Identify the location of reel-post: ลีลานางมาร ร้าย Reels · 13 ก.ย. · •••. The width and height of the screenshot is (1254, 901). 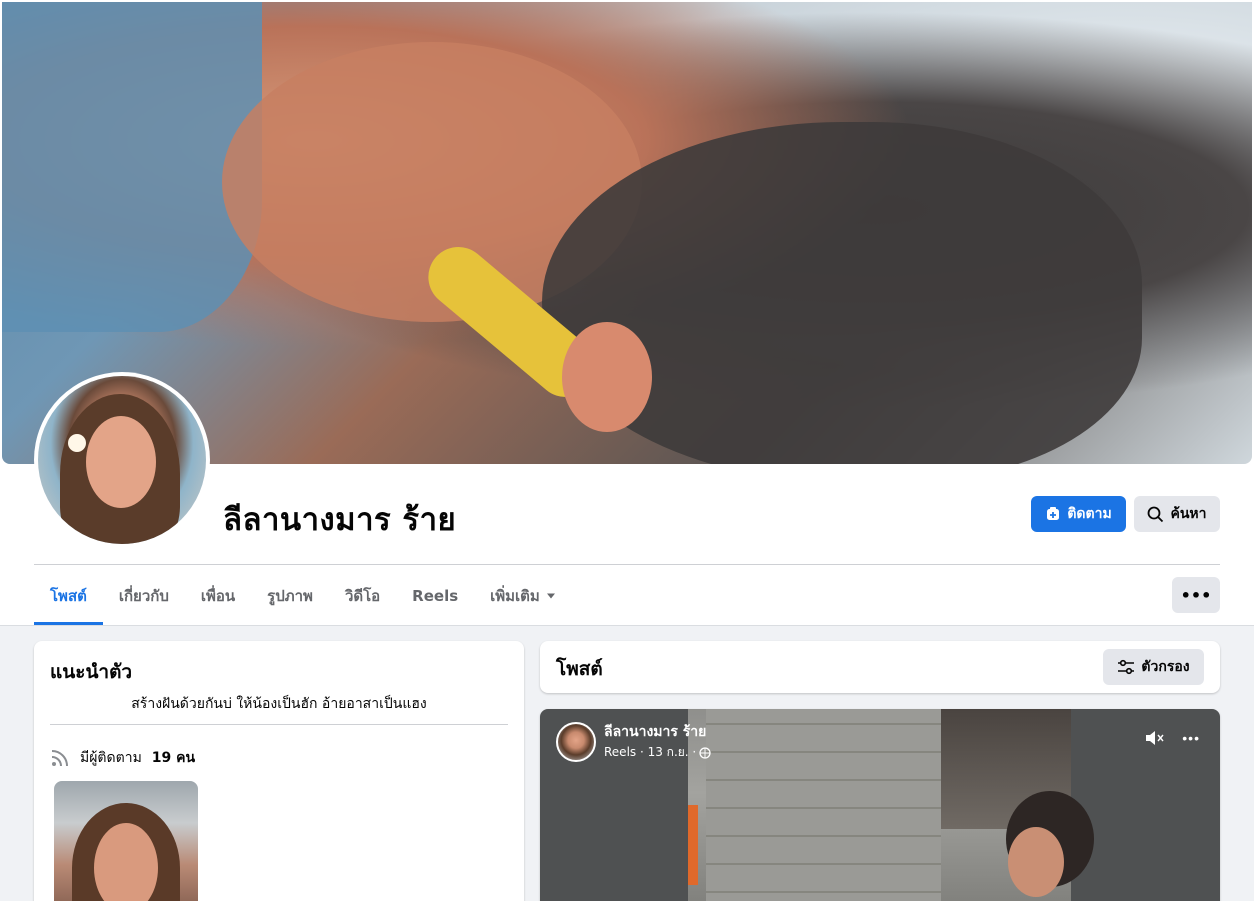
(880, 805).